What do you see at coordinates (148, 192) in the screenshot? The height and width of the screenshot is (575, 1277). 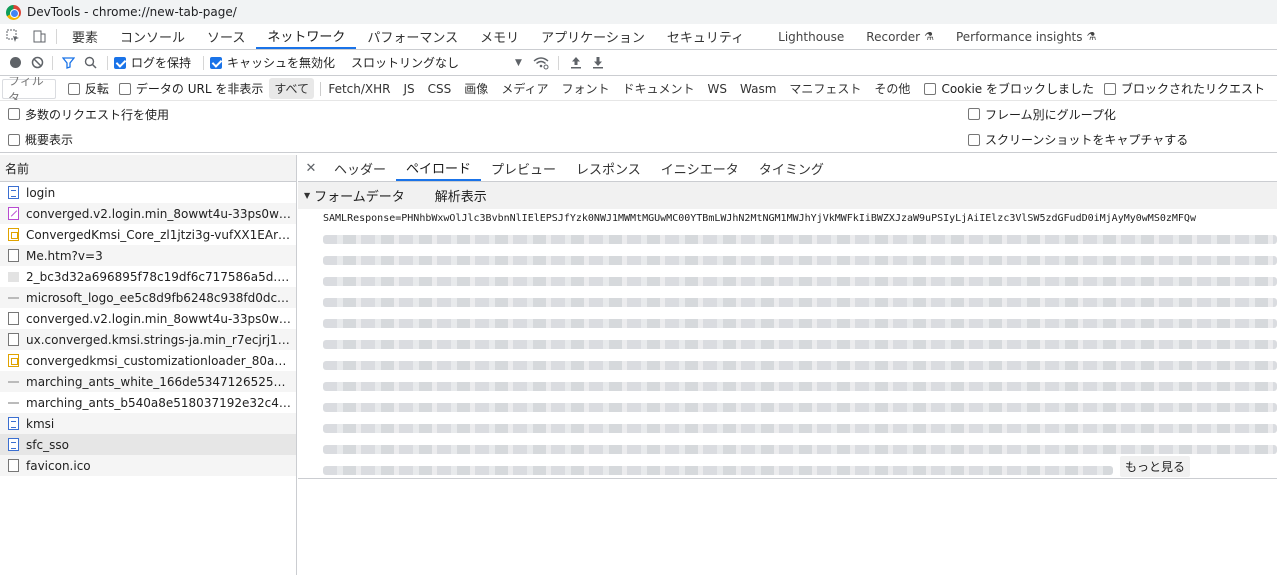 I see `request-row: login` at bounding box center [148, 192].